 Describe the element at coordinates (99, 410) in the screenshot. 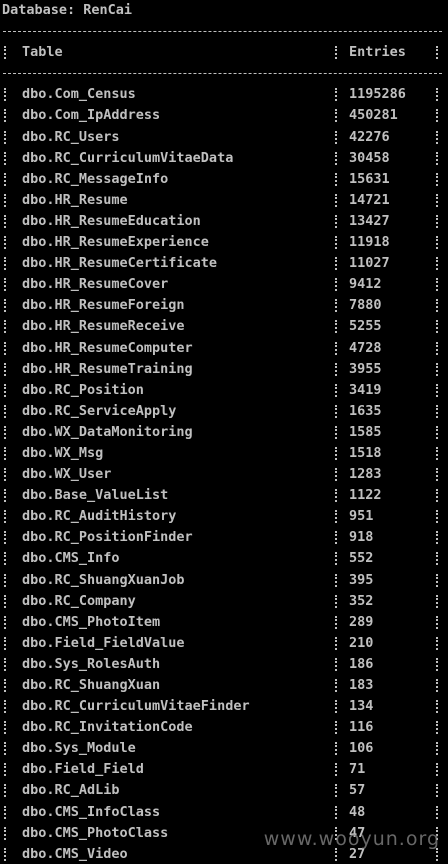

I see `table-name: dbo.RC_ServiceApply` at that location.